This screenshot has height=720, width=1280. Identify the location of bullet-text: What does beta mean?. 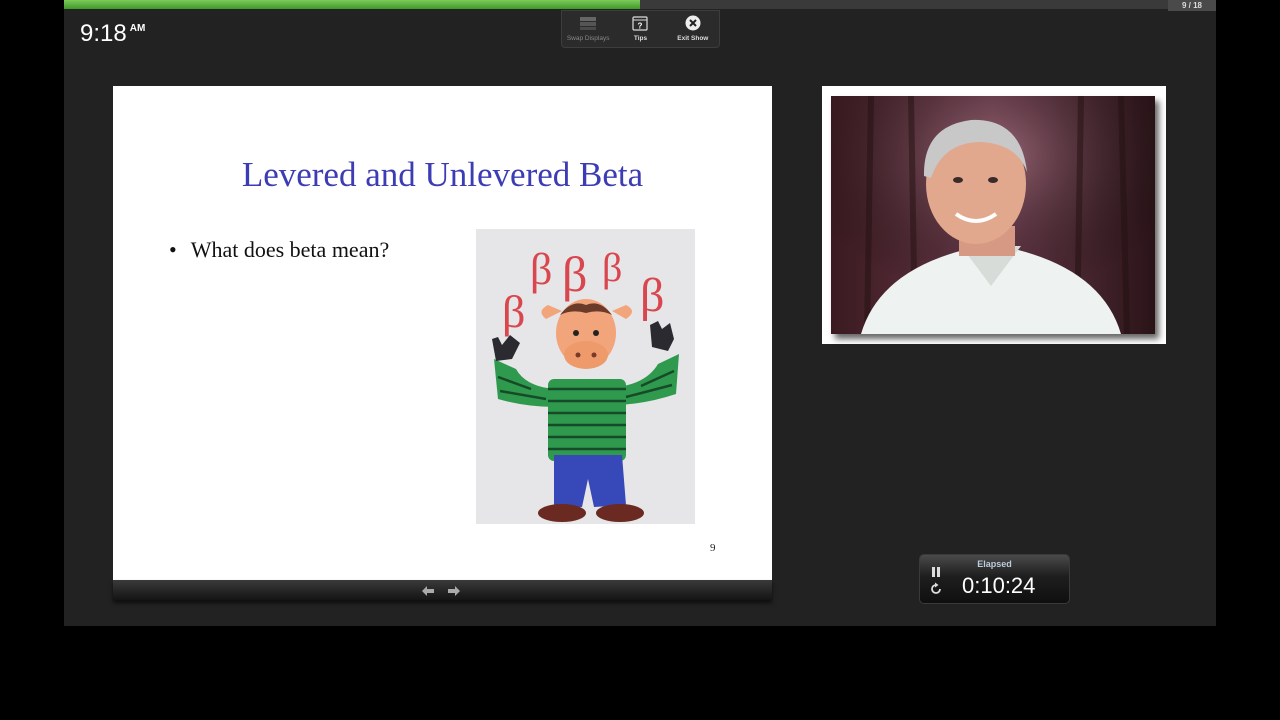
(290, 249).